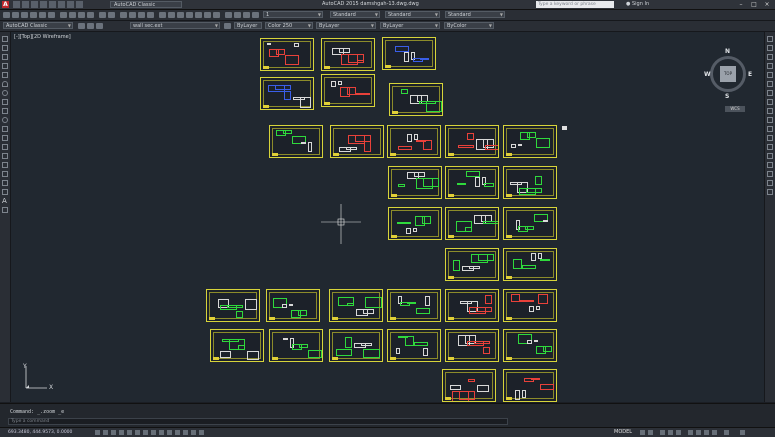 This screenshot has height=437, width=775. What do you see at coordinates (714, 432) in the screenshot?
I see `isolate-objects-icon` at bounding box center [714, 432].